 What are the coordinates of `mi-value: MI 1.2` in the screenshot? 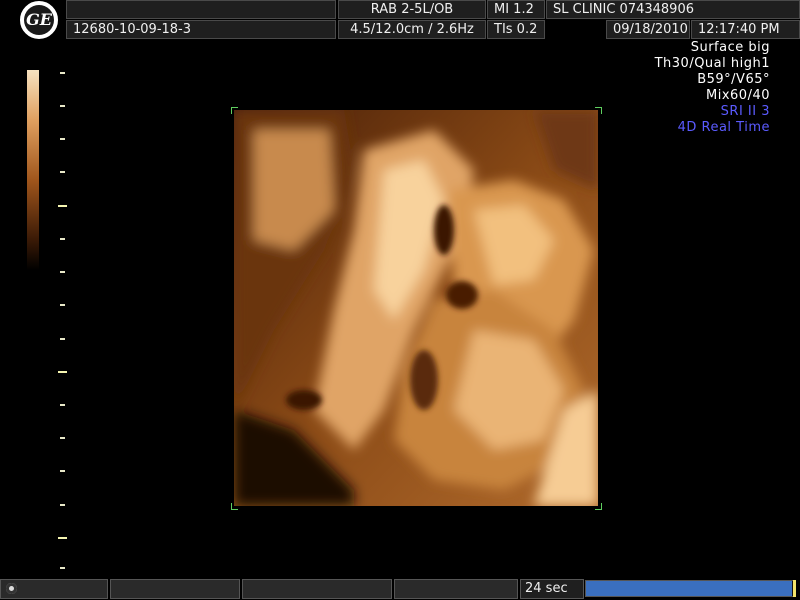 It's located at (516, 9).